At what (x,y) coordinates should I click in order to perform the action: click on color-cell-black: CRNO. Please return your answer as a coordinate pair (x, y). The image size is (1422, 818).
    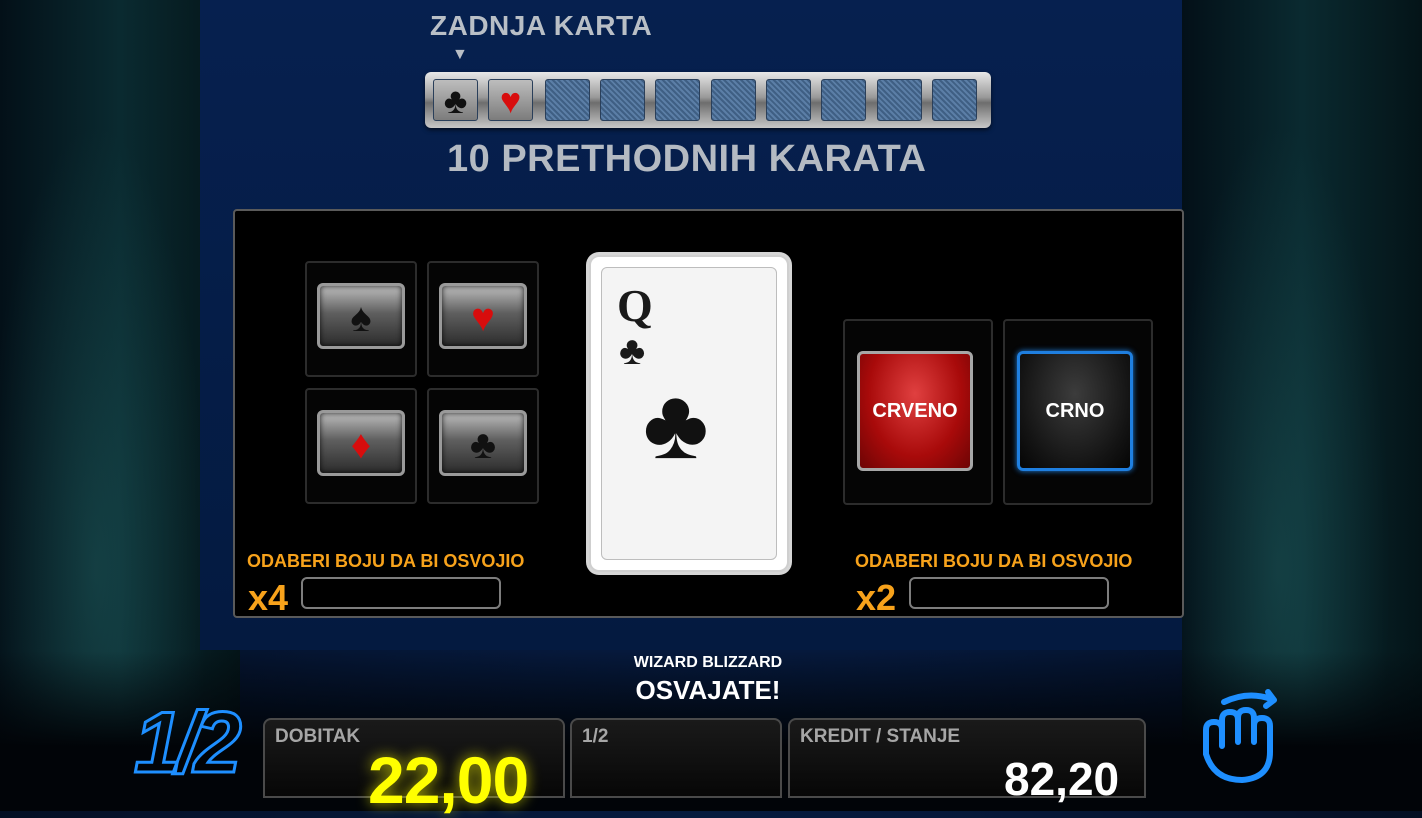
    Looking at the image, I should click on (1078, 412).